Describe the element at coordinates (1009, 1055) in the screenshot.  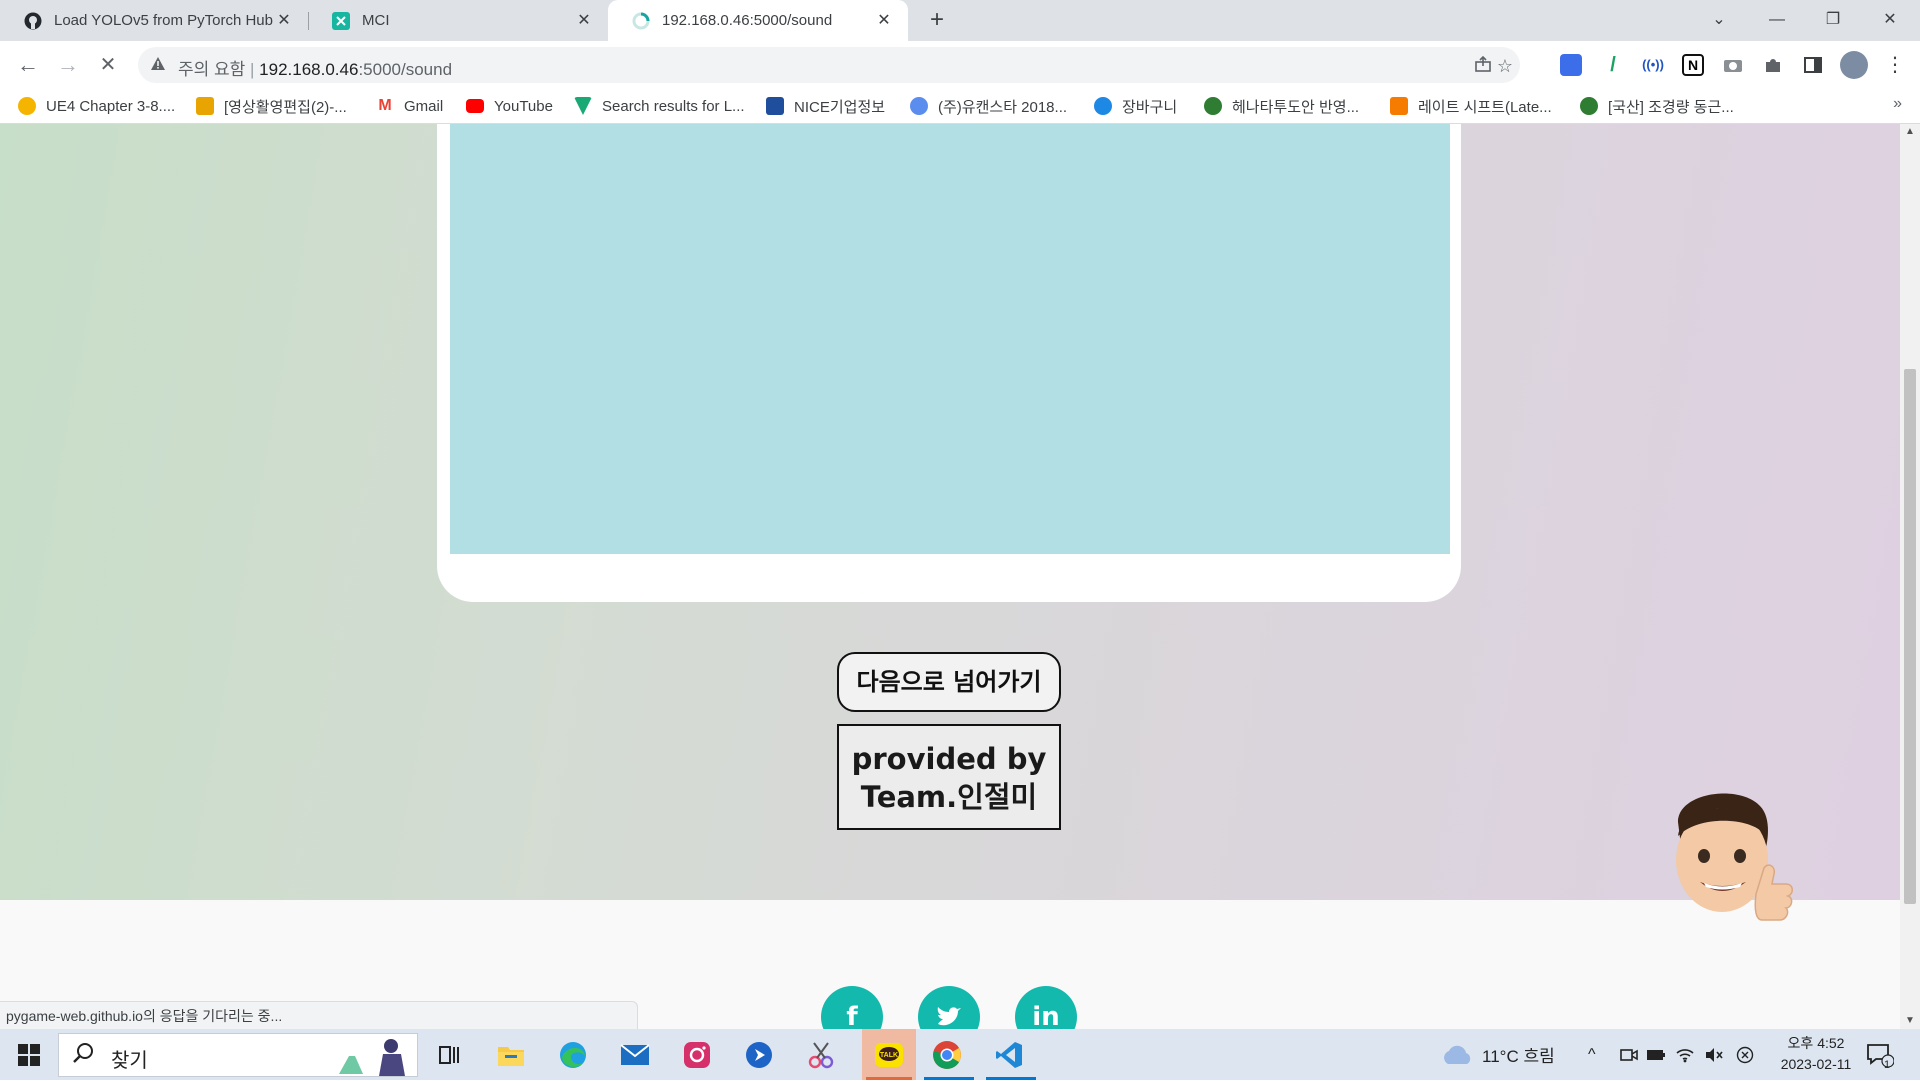
I see `vscode-icon` at that location.